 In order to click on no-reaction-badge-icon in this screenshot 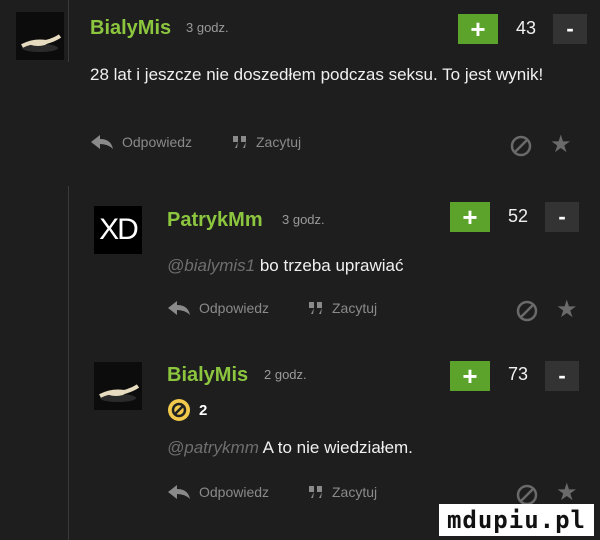, I will do `click(179, 410)`.